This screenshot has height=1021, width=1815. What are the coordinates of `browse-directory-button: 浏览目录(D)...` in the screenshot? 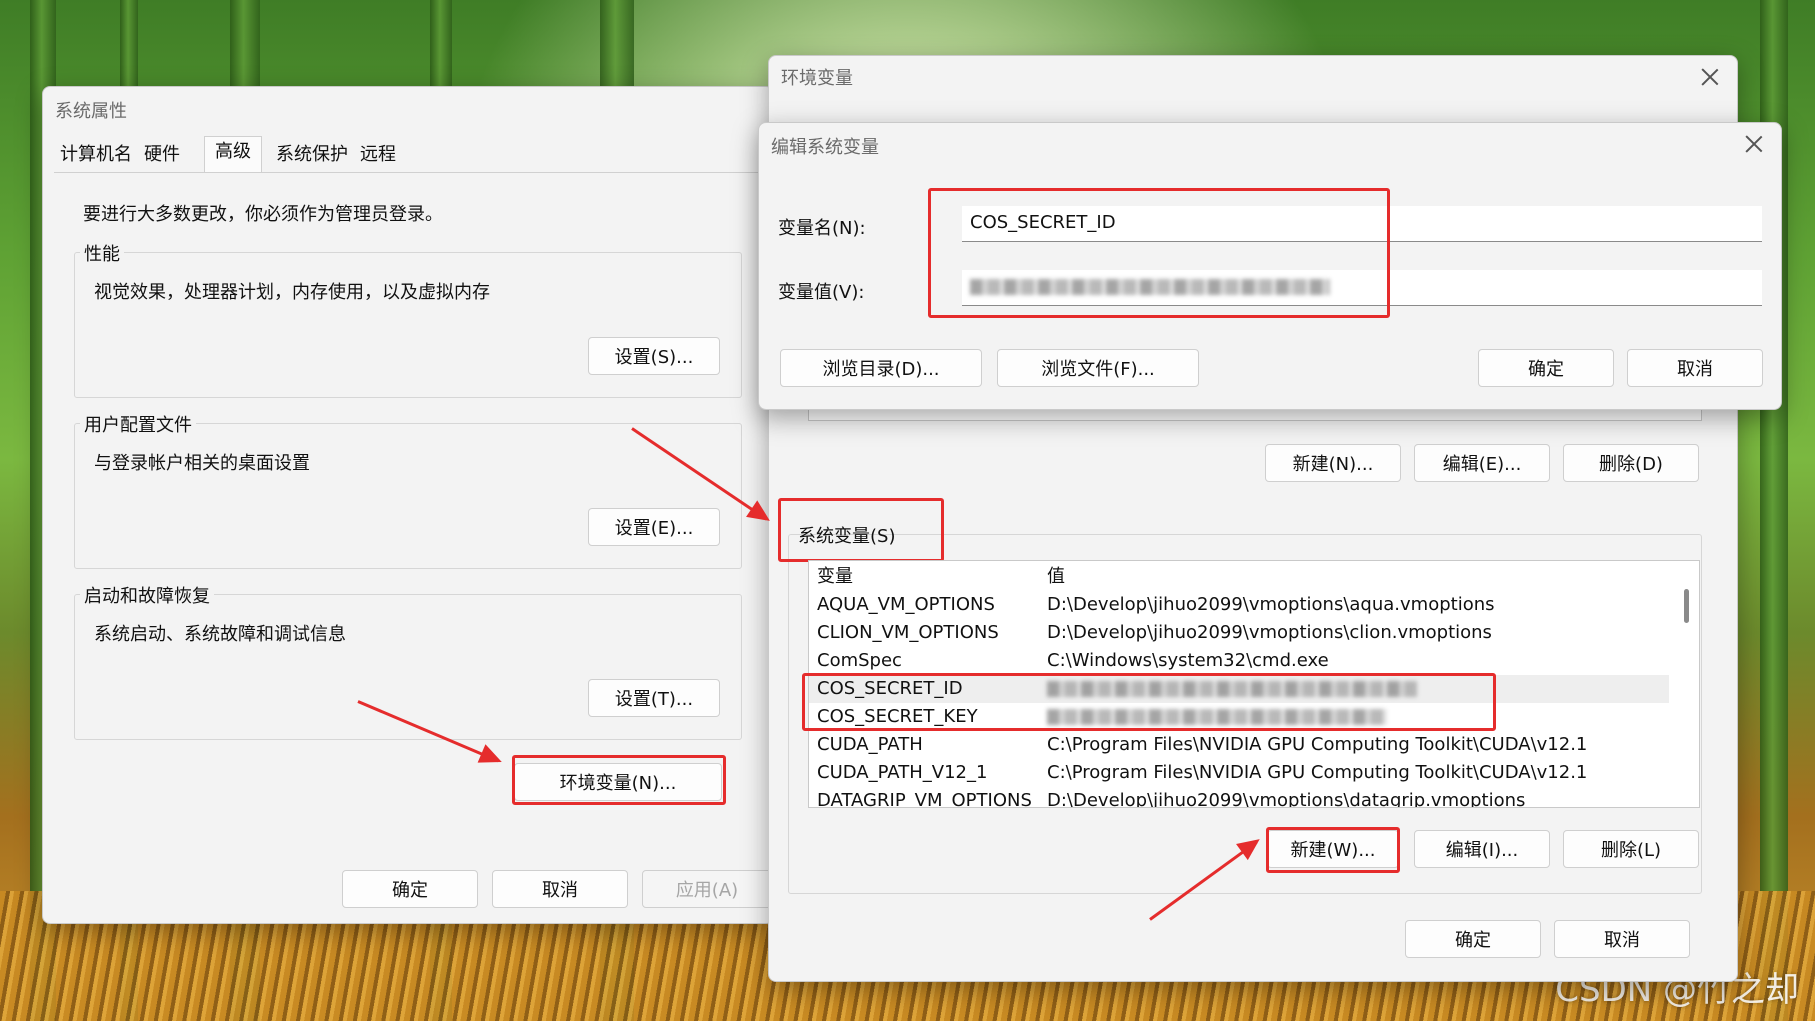 It's located at (881, 368).